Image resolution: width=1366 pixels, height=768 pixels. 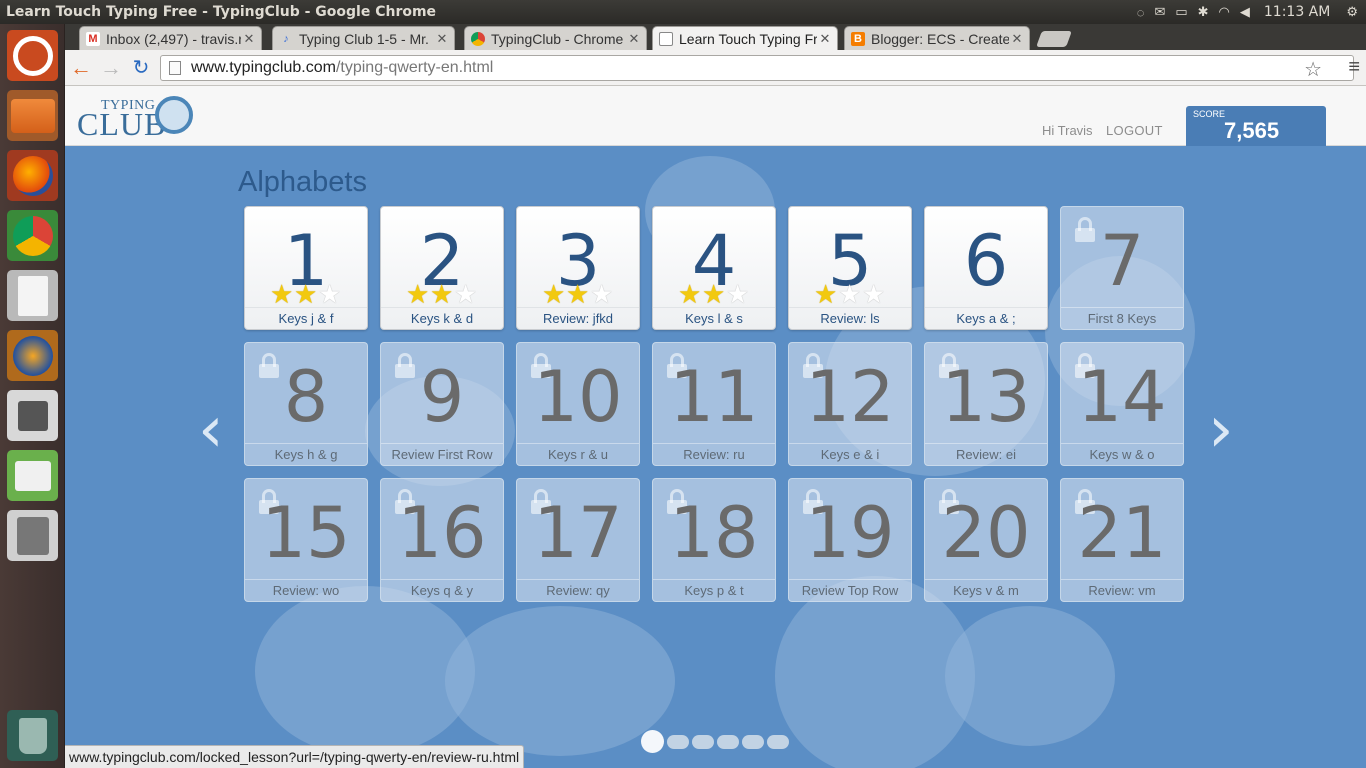 What do you see at coordinates (1203, 12) in the screenshot?
I see `bluetooth-icon: ✱` at bounding box center [1203, 12].